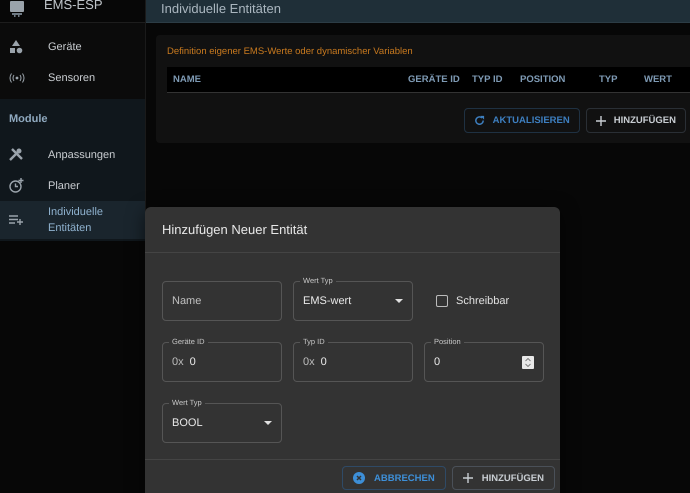  Describe the element at coordinates (16, 47) in the screenshot. I see `shapes-icon` at that location.